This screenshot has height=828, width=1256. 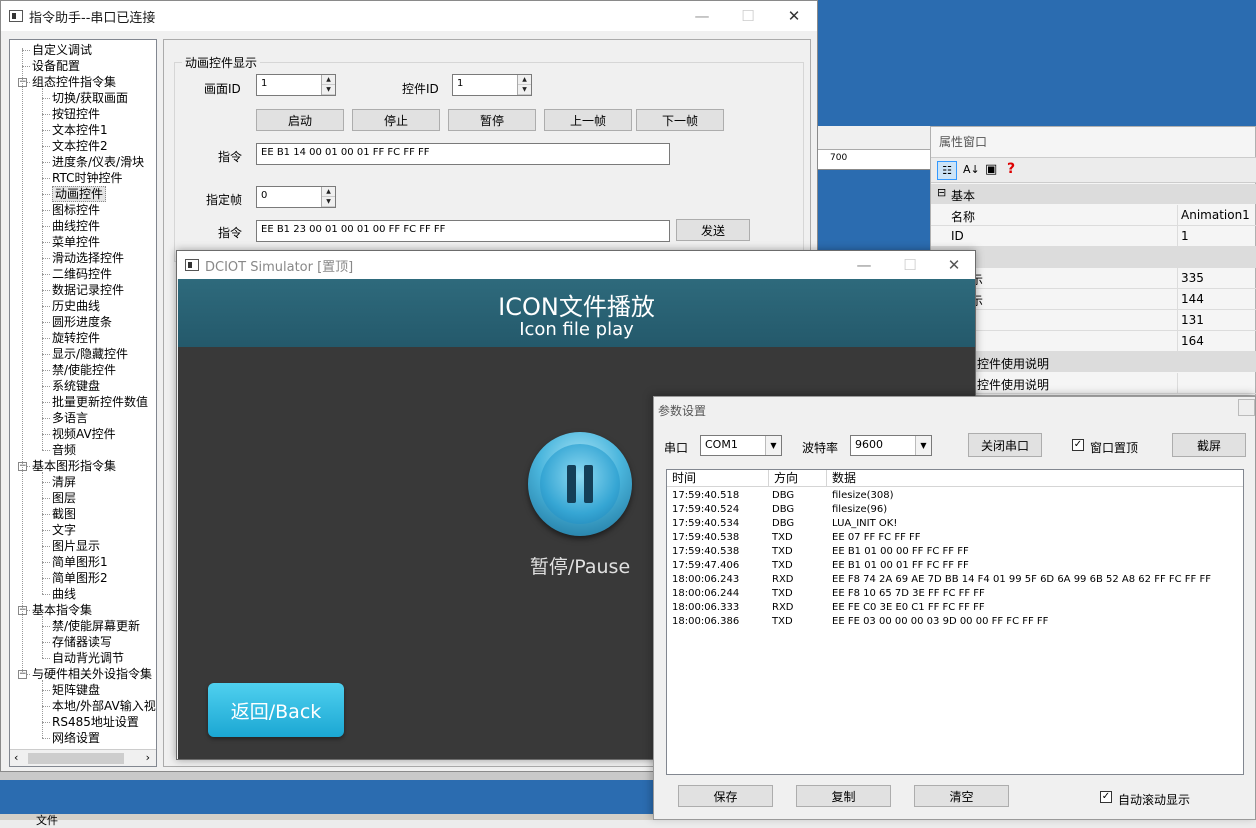 I want to click on tree-item: 旋转控件, so click(x=76, y=338).